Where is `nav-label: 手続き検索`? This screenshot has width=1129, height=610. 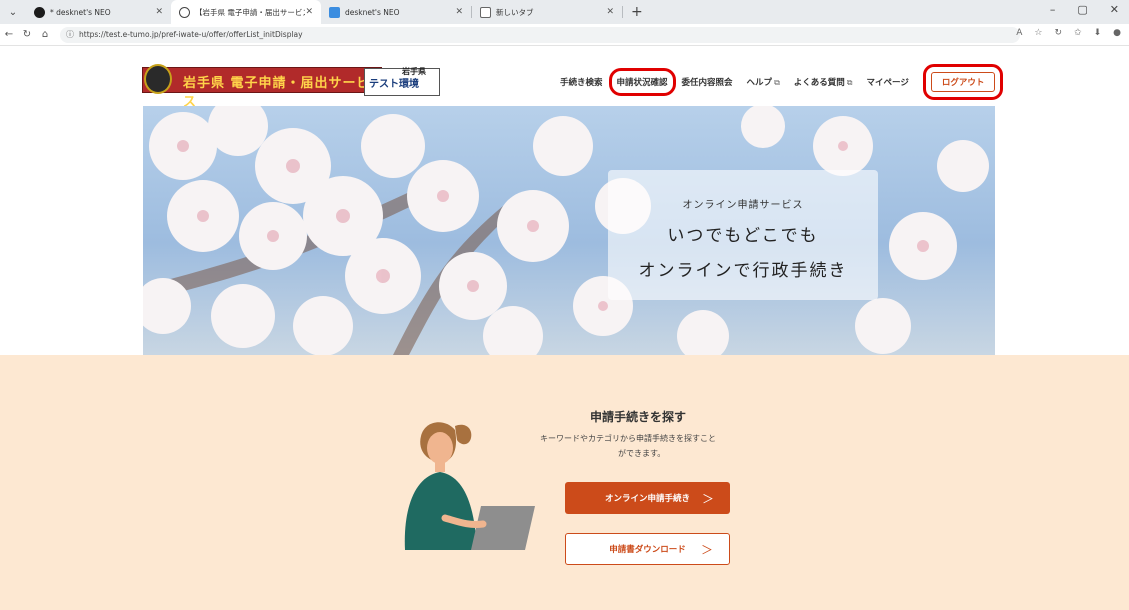 nav-label: 手続き検索 is located at coordinates (581, 83).